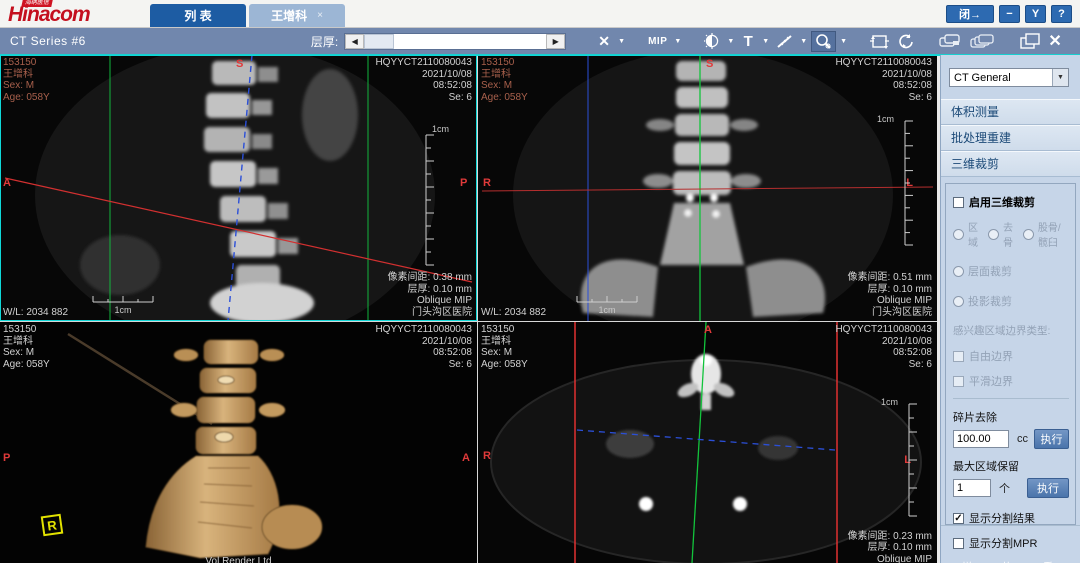  Describe the element at coordinates (958, 301) in the screenshot. I see `radio-projection-crop` at that location.